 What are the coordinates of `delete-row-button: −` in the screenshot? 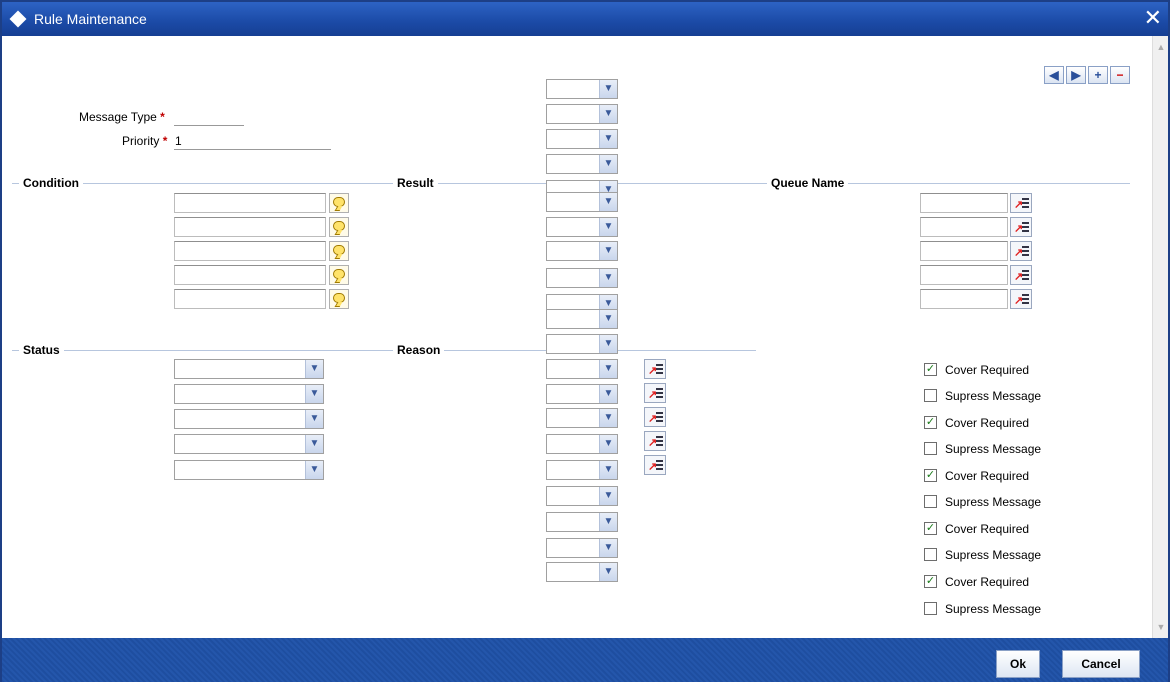 It's located at (1120, 75).